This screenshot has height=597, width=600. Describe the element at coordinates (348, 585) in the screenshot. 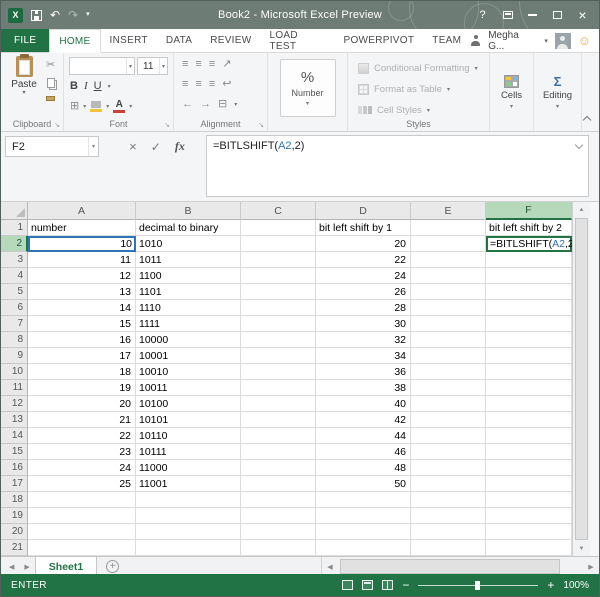

I see `normal-view-icon` at that location.